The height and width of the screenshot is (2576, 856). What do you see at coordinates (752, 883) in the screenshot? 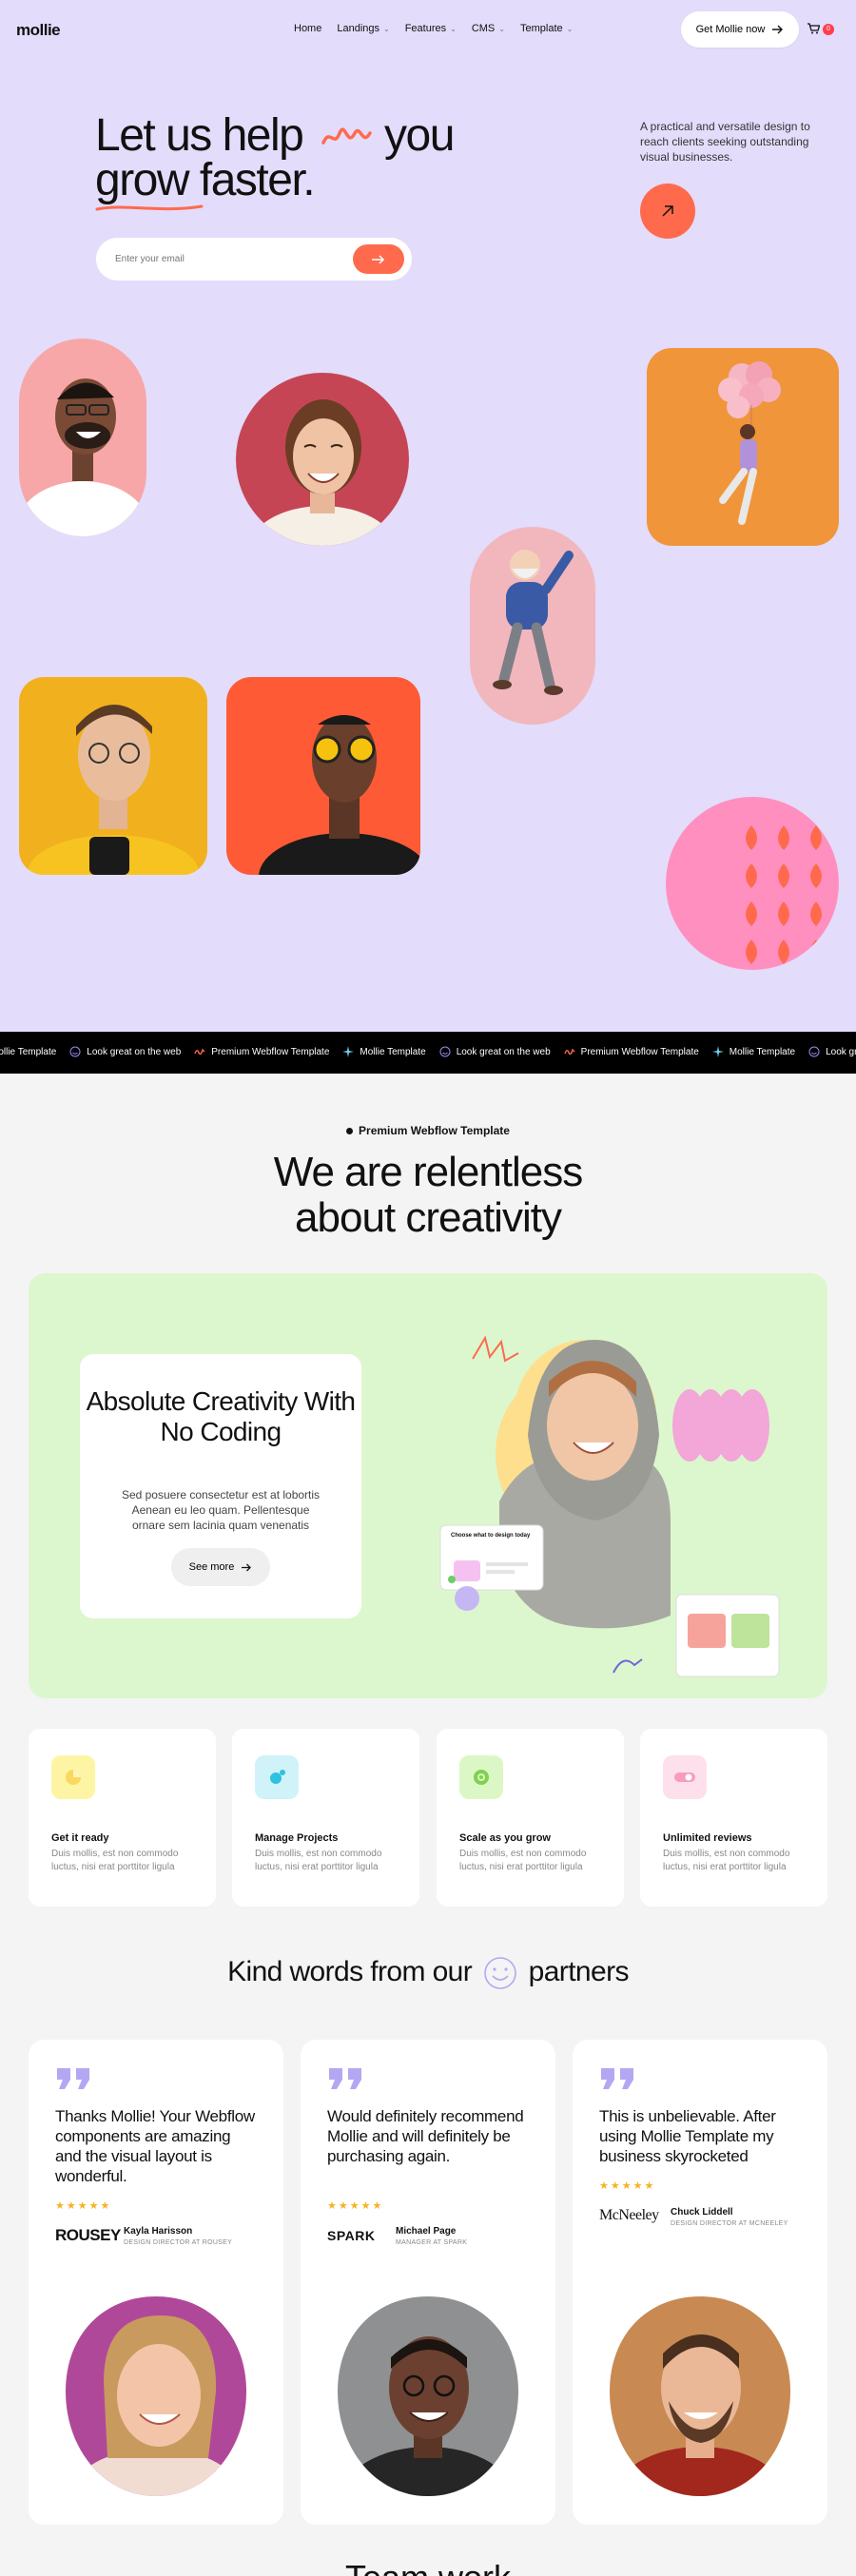
I see `decorative-pink-circle` at bounding box center [752, 883].